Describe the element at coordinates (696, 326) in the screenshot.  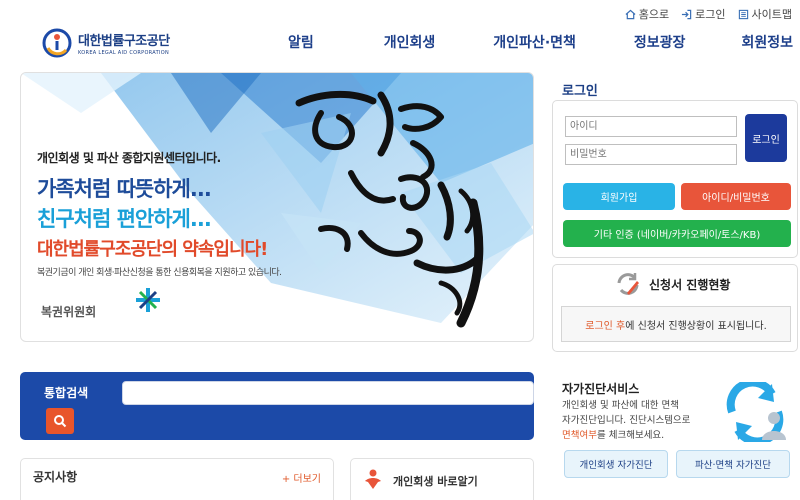
I see `application-status-text: 에 신청서 진행상황이 표시됩니다.` at that location.